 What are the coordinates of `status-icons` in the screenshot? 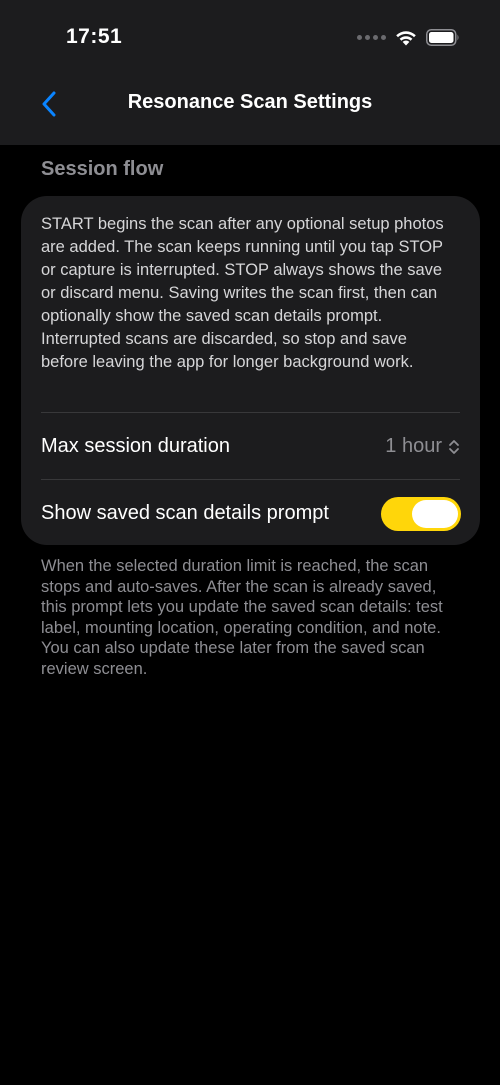 It's located at (408, 37).